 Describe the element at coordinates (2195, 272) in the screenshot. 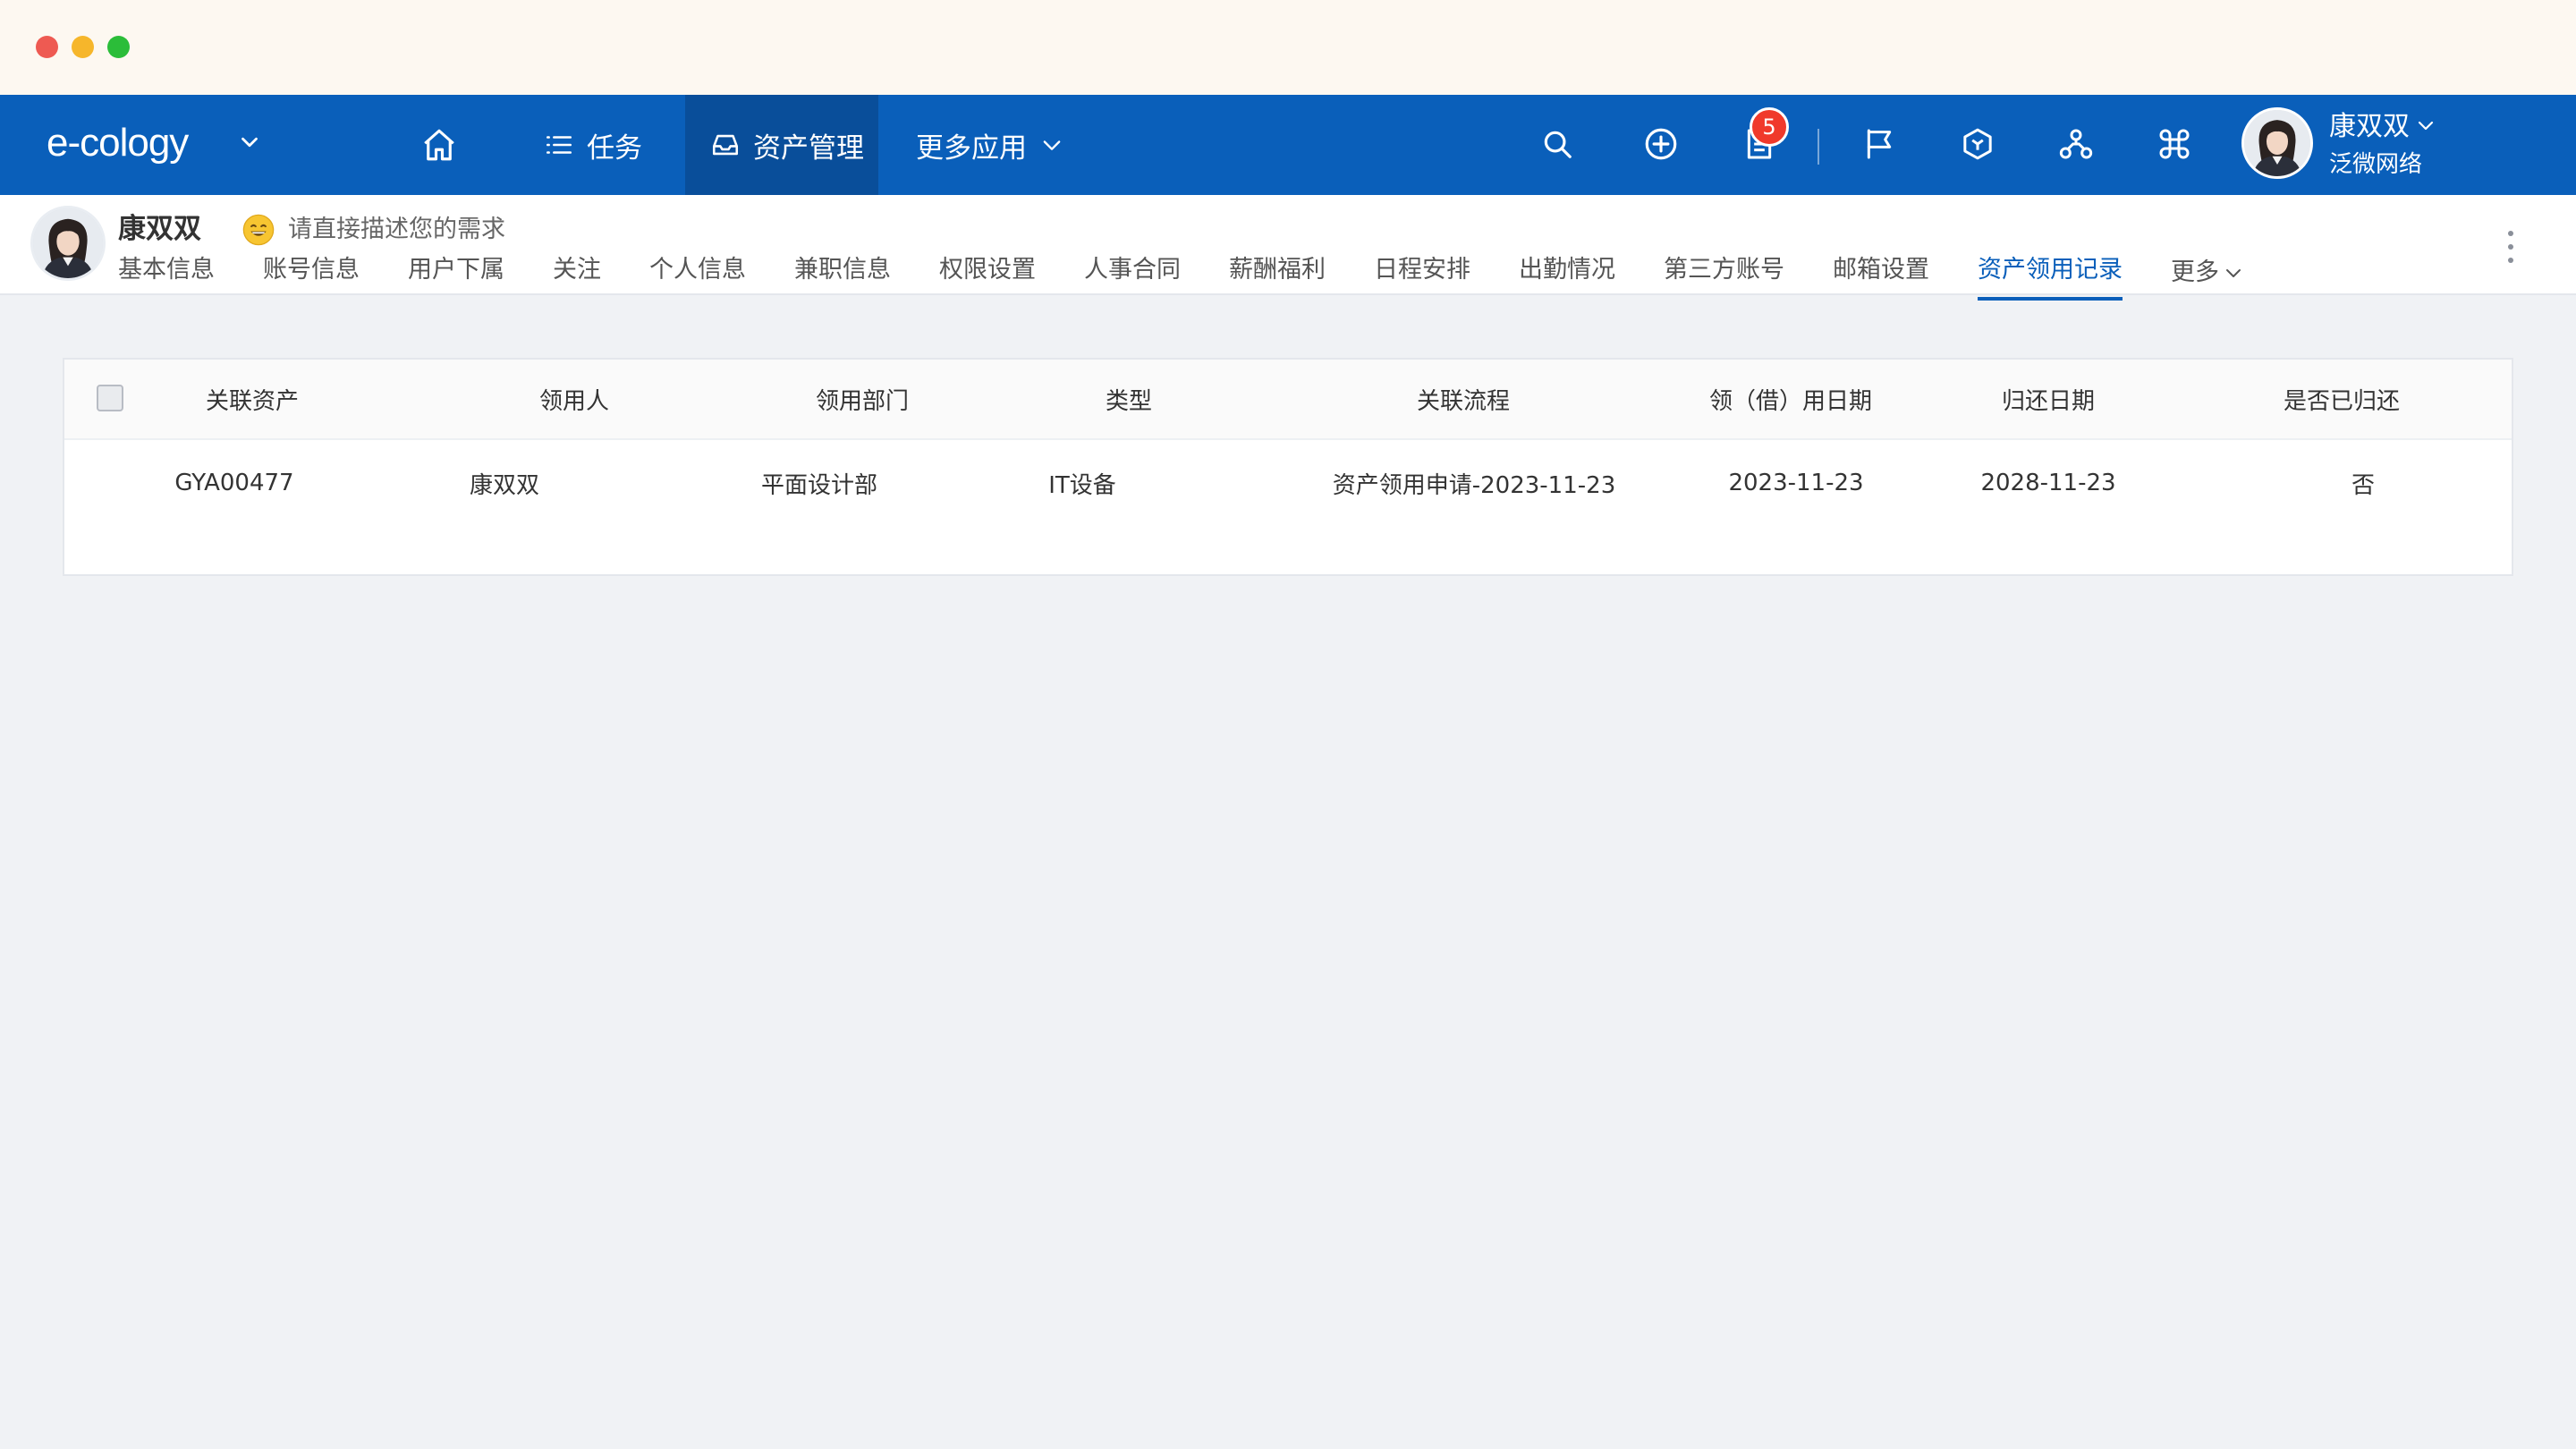

I see `tab-more-label: 更多` at that location.